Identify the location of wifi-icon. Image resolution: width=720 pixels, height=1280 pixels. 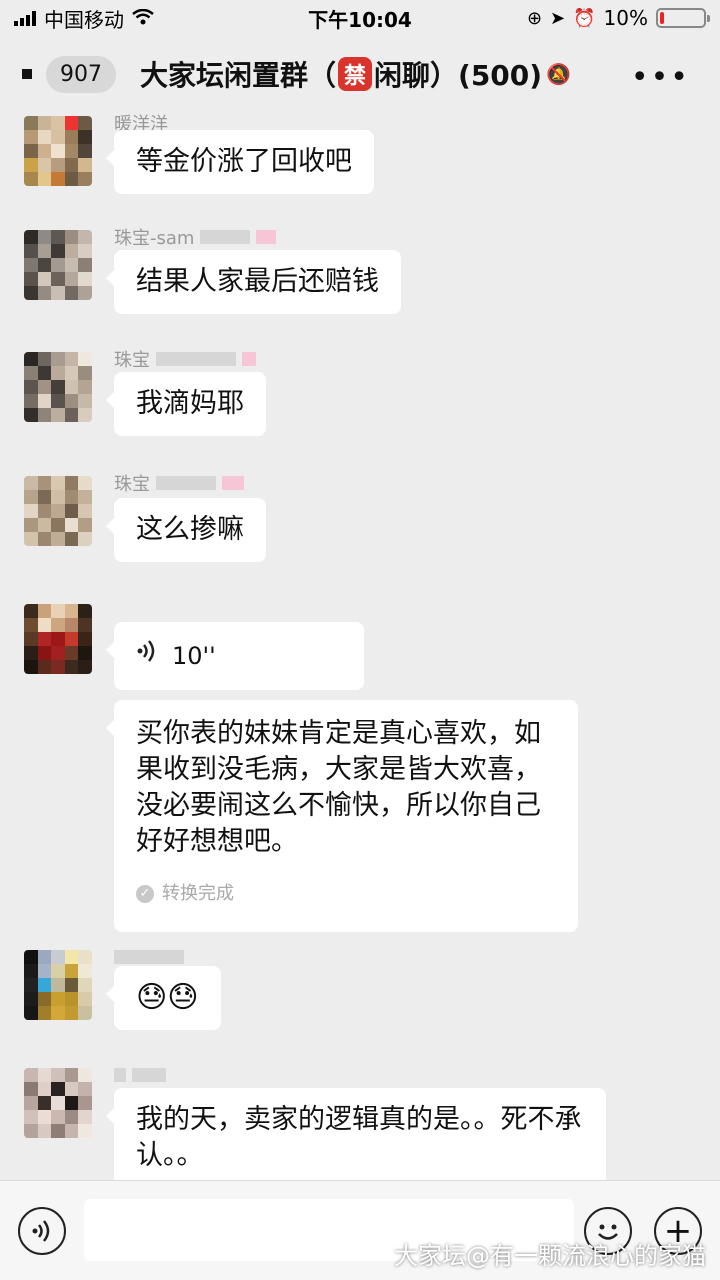
(143, 18).